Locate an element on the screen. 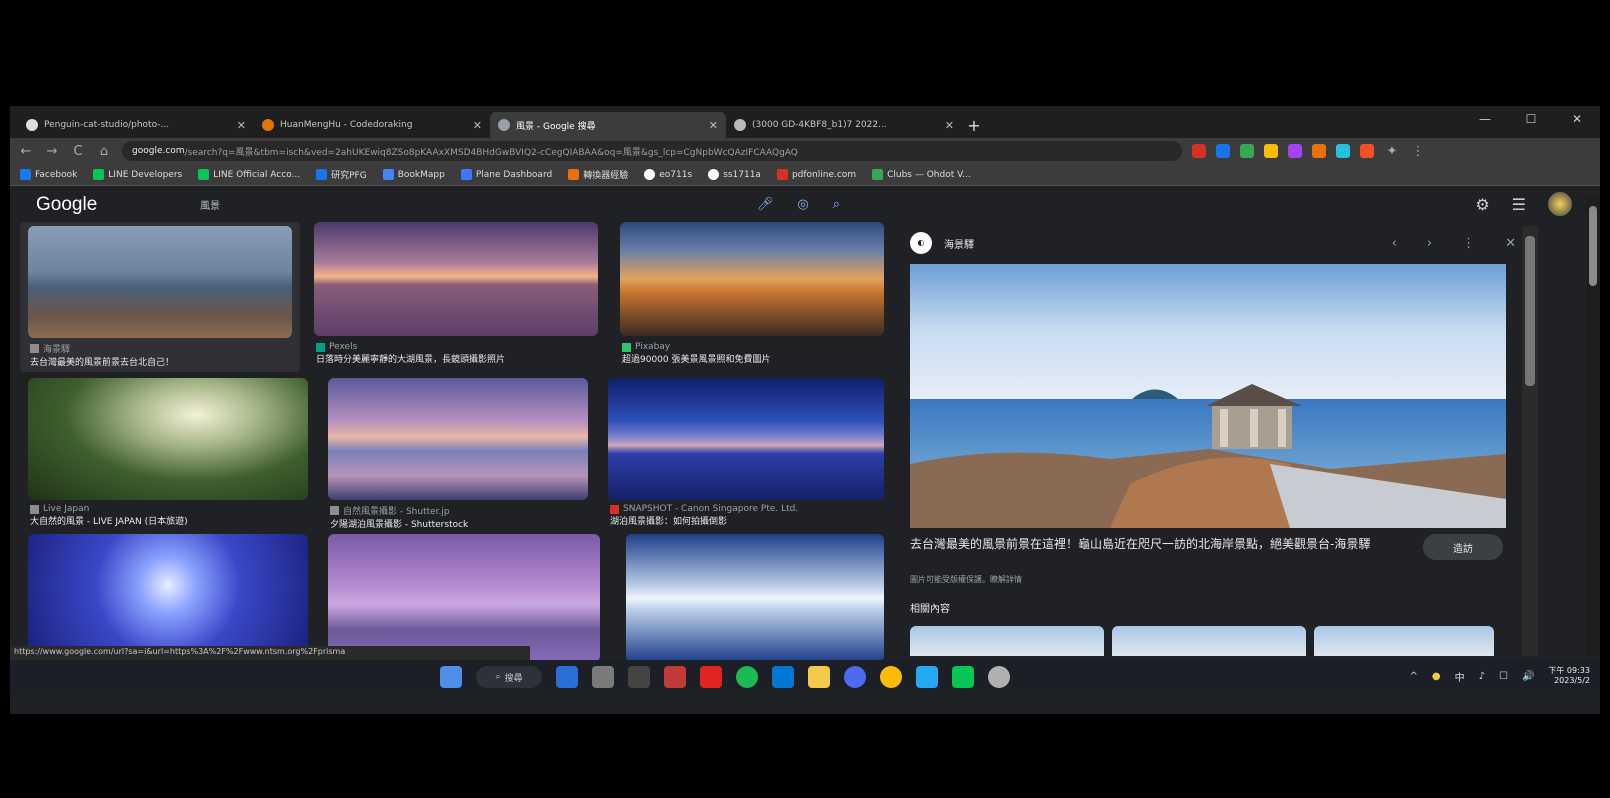 The height and width of the screenshot is (798, 1610). reload-button: C is located at coordinates (78, 151).